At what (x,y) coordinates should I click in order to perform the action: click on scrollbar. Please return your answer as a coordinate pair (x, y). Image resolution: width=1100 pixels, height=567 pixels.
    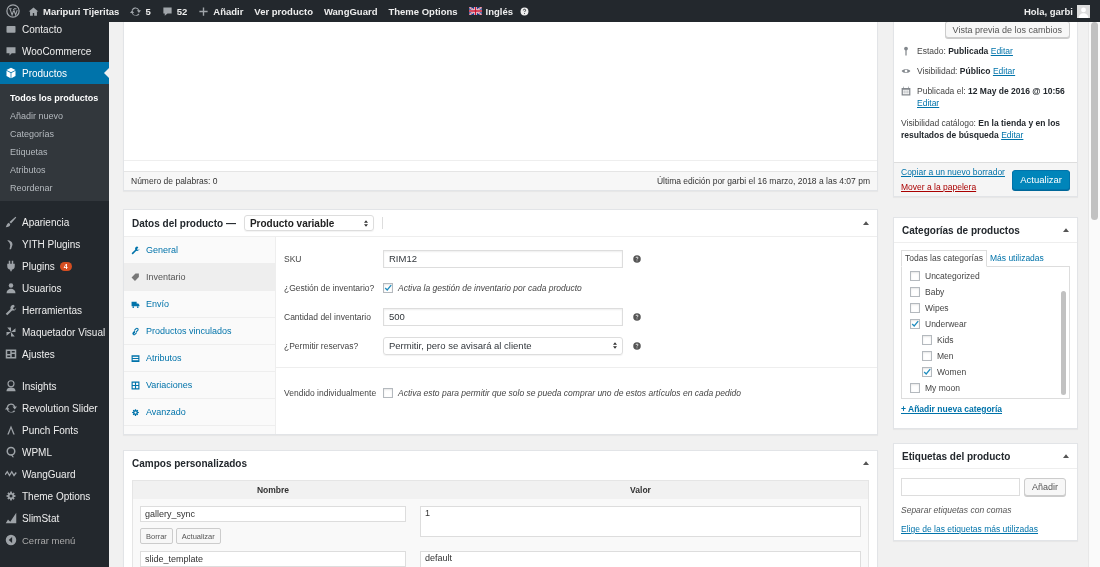
    Looking at the image, I should click on (1094, 294).